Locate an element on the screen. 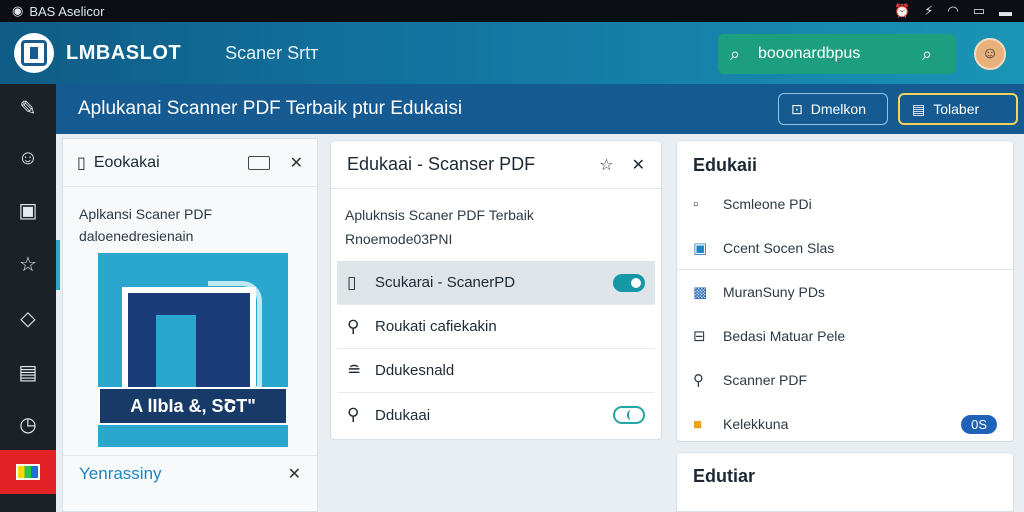  secondary-panel-title: Edutiar is located at coordinates (724, 476).